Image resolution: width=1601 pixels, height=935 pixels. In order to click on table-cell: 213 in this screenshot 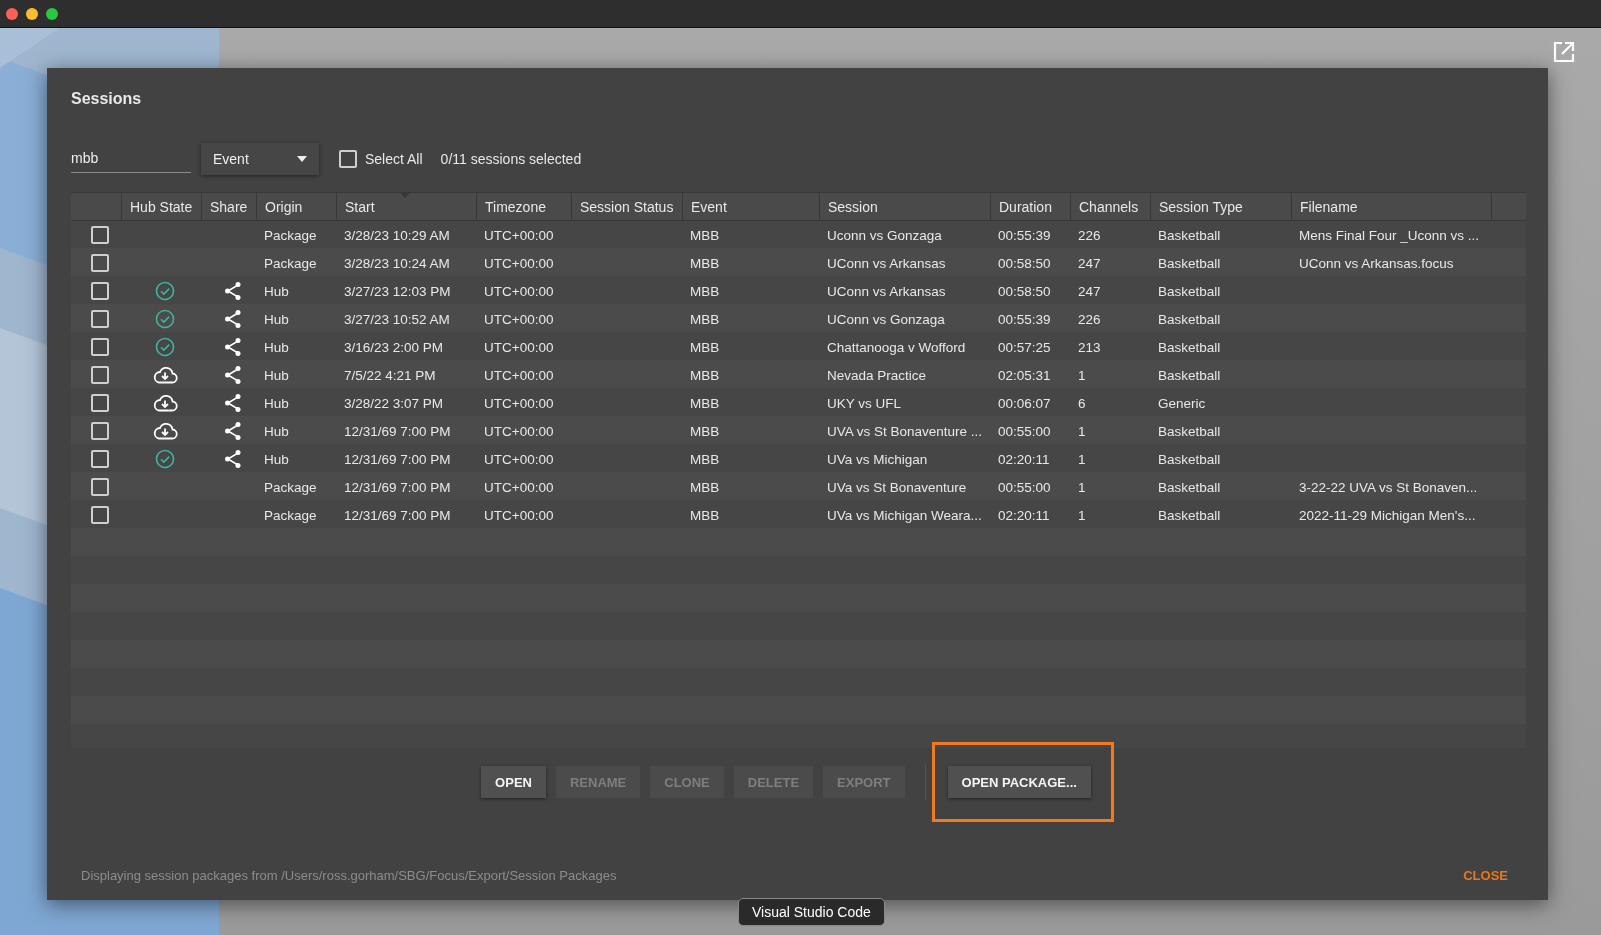, I will do `click(1089, 347)`.